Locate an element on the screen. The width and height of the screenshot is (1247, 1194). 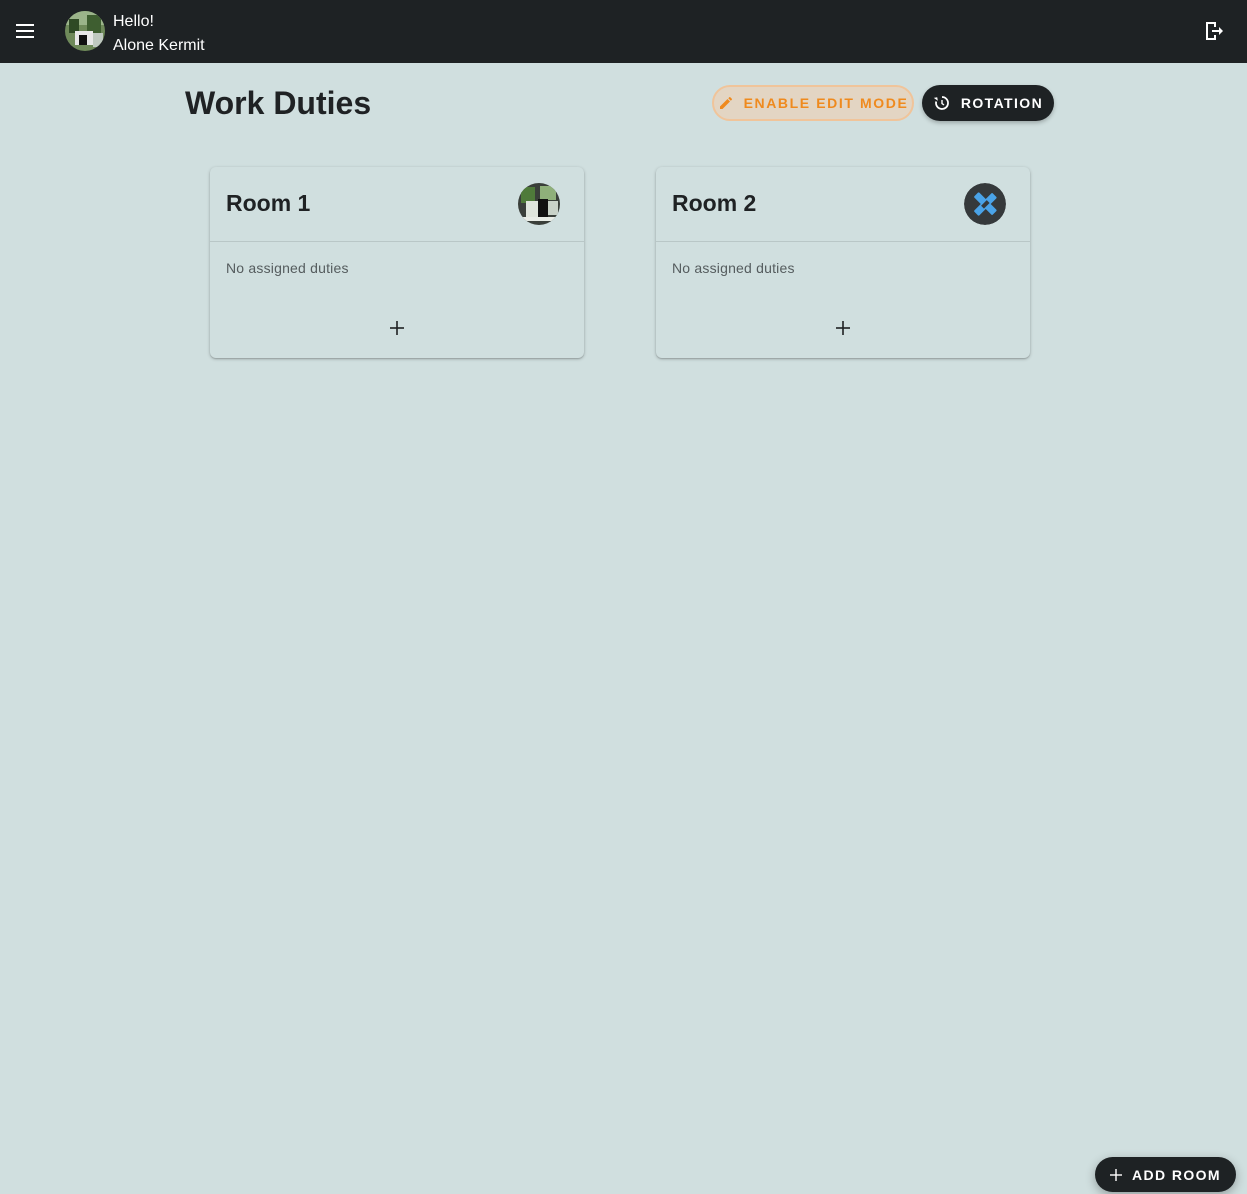
menu-button is located at coordinates (25, 31).